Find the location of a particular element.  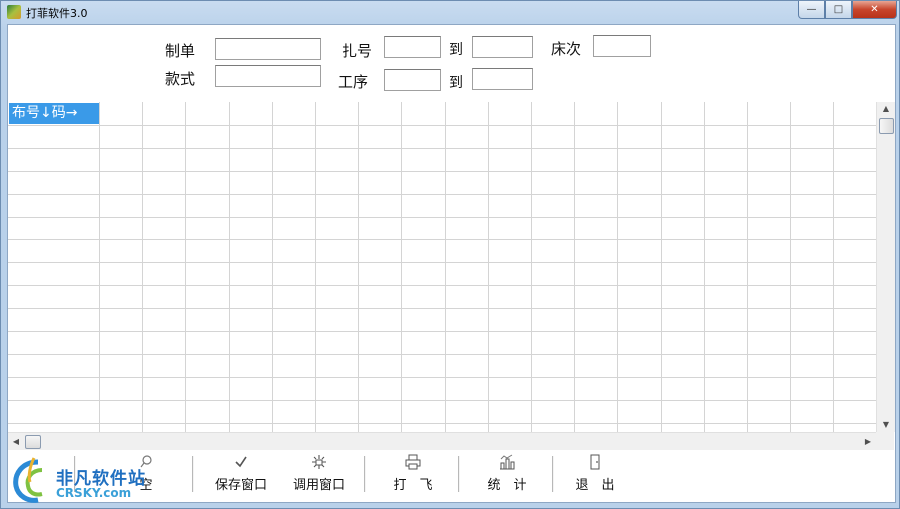

bed-input is located at coordinates (622, 46).